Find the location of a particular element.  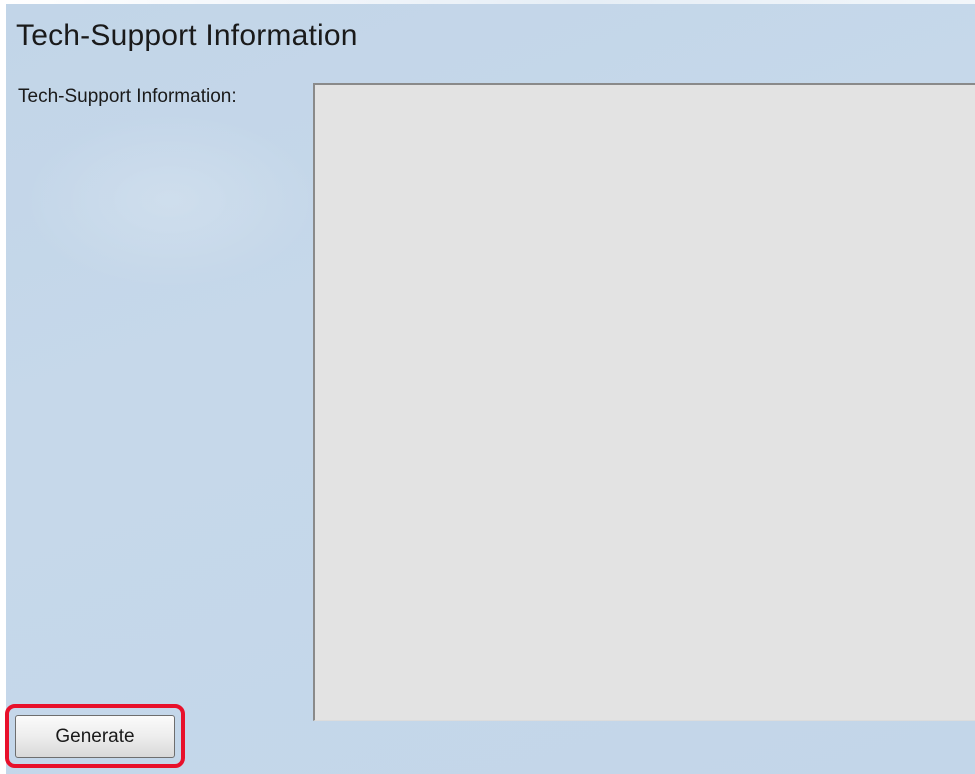

left-edge is located at coordinates (3, 387).